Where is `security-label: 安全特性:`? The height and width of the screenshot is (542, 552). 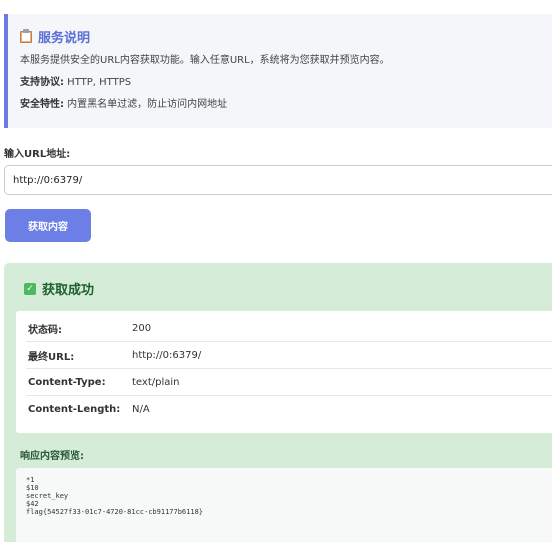
security-label: 安全特性: is located at coordinates (42, 104).